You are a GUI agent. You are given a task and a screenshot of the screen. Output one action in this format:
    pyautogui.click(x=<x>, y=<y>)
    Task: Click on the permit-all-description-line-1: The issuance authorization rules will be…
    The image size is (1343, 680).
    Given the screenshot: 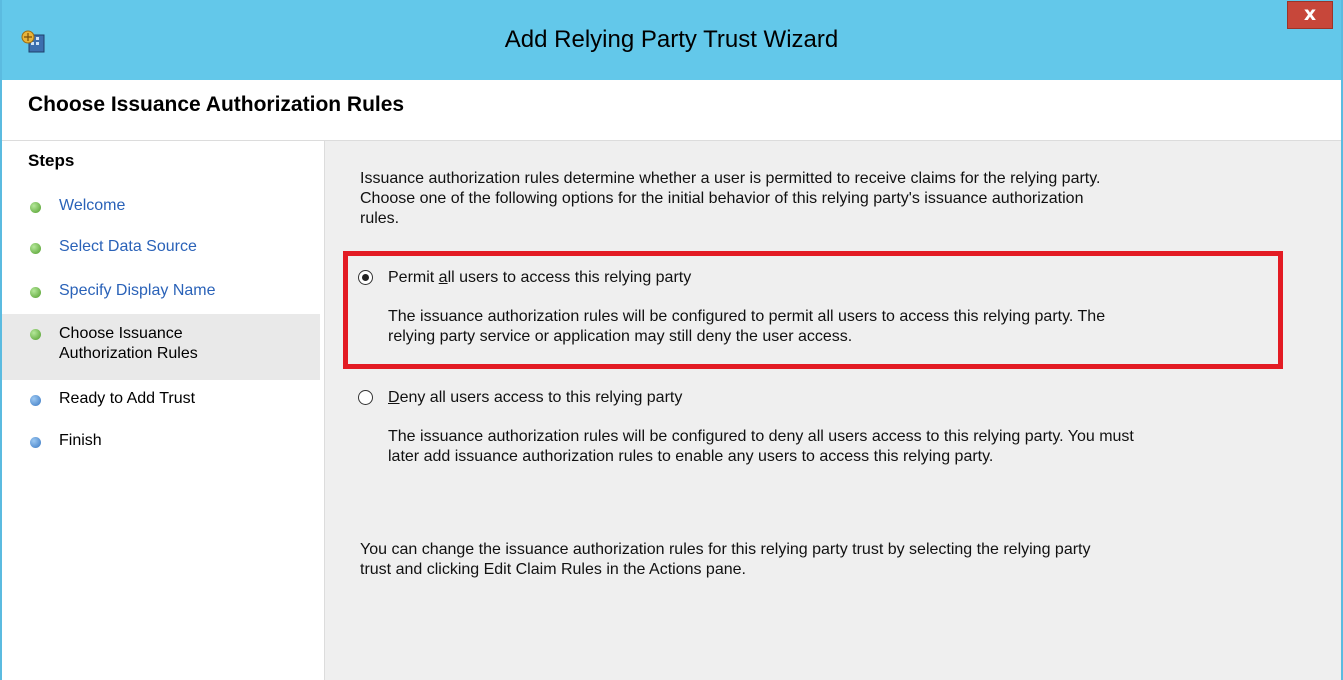 What is the action you would take?
    pyautogui.click(x=747, y=316)
    